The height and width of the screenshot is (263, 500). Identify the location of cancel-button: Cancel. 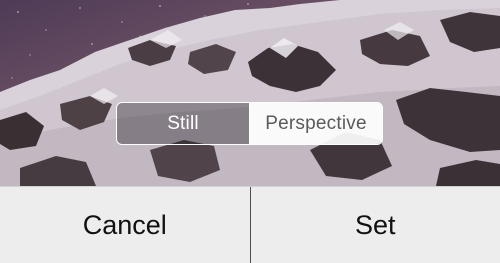
(125, 225).